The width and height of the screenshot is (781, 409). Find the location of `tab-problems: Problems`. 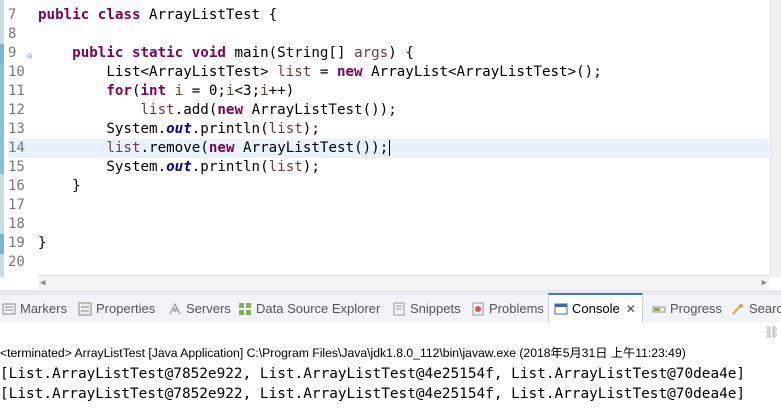

tab-problems: Problems is located at coordinates (507, 308).